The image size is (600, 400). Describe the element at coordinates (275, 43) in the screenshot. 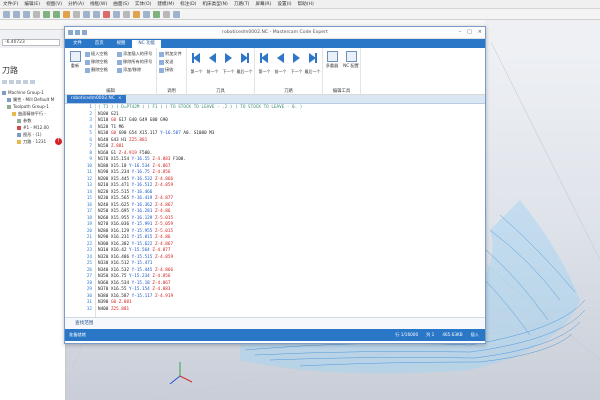

I see `ribbon-tabs: 文件 首页 视图 NC 功能` at that location.